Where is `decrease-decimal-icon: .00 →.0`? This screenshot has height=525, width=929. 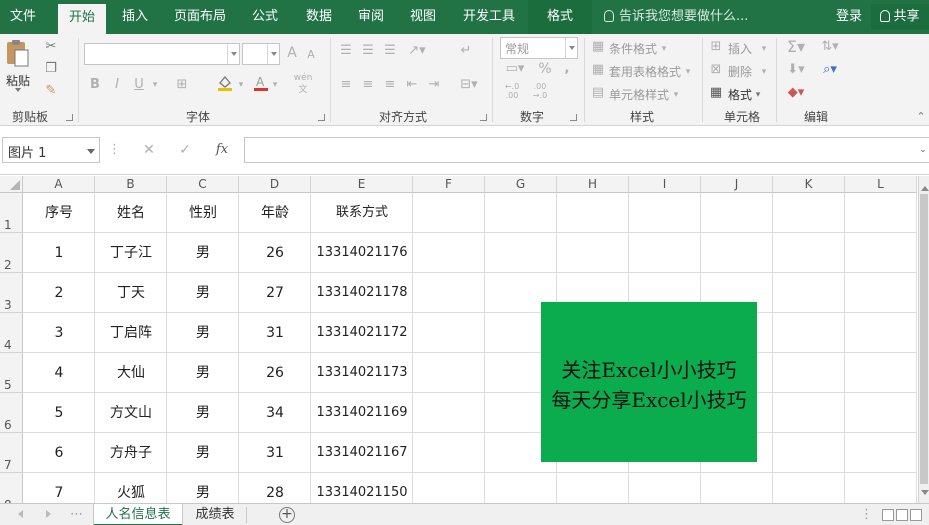
decrease-decimal-icon: .00 →.0 is located at coordinates (540, 91).